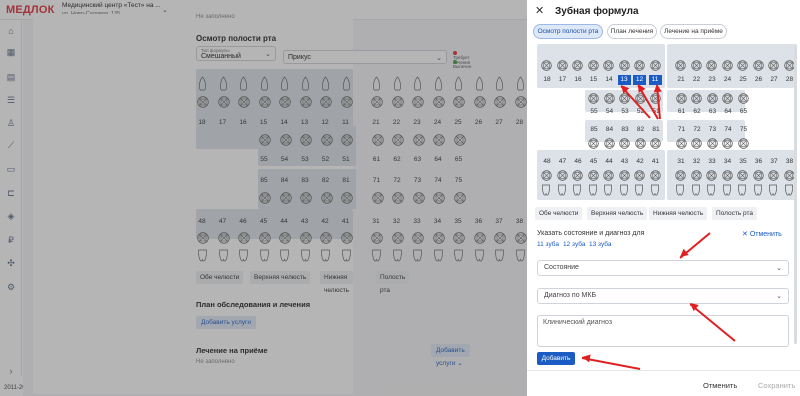  I want to click on tooth-number: 84, so click(610, 129).